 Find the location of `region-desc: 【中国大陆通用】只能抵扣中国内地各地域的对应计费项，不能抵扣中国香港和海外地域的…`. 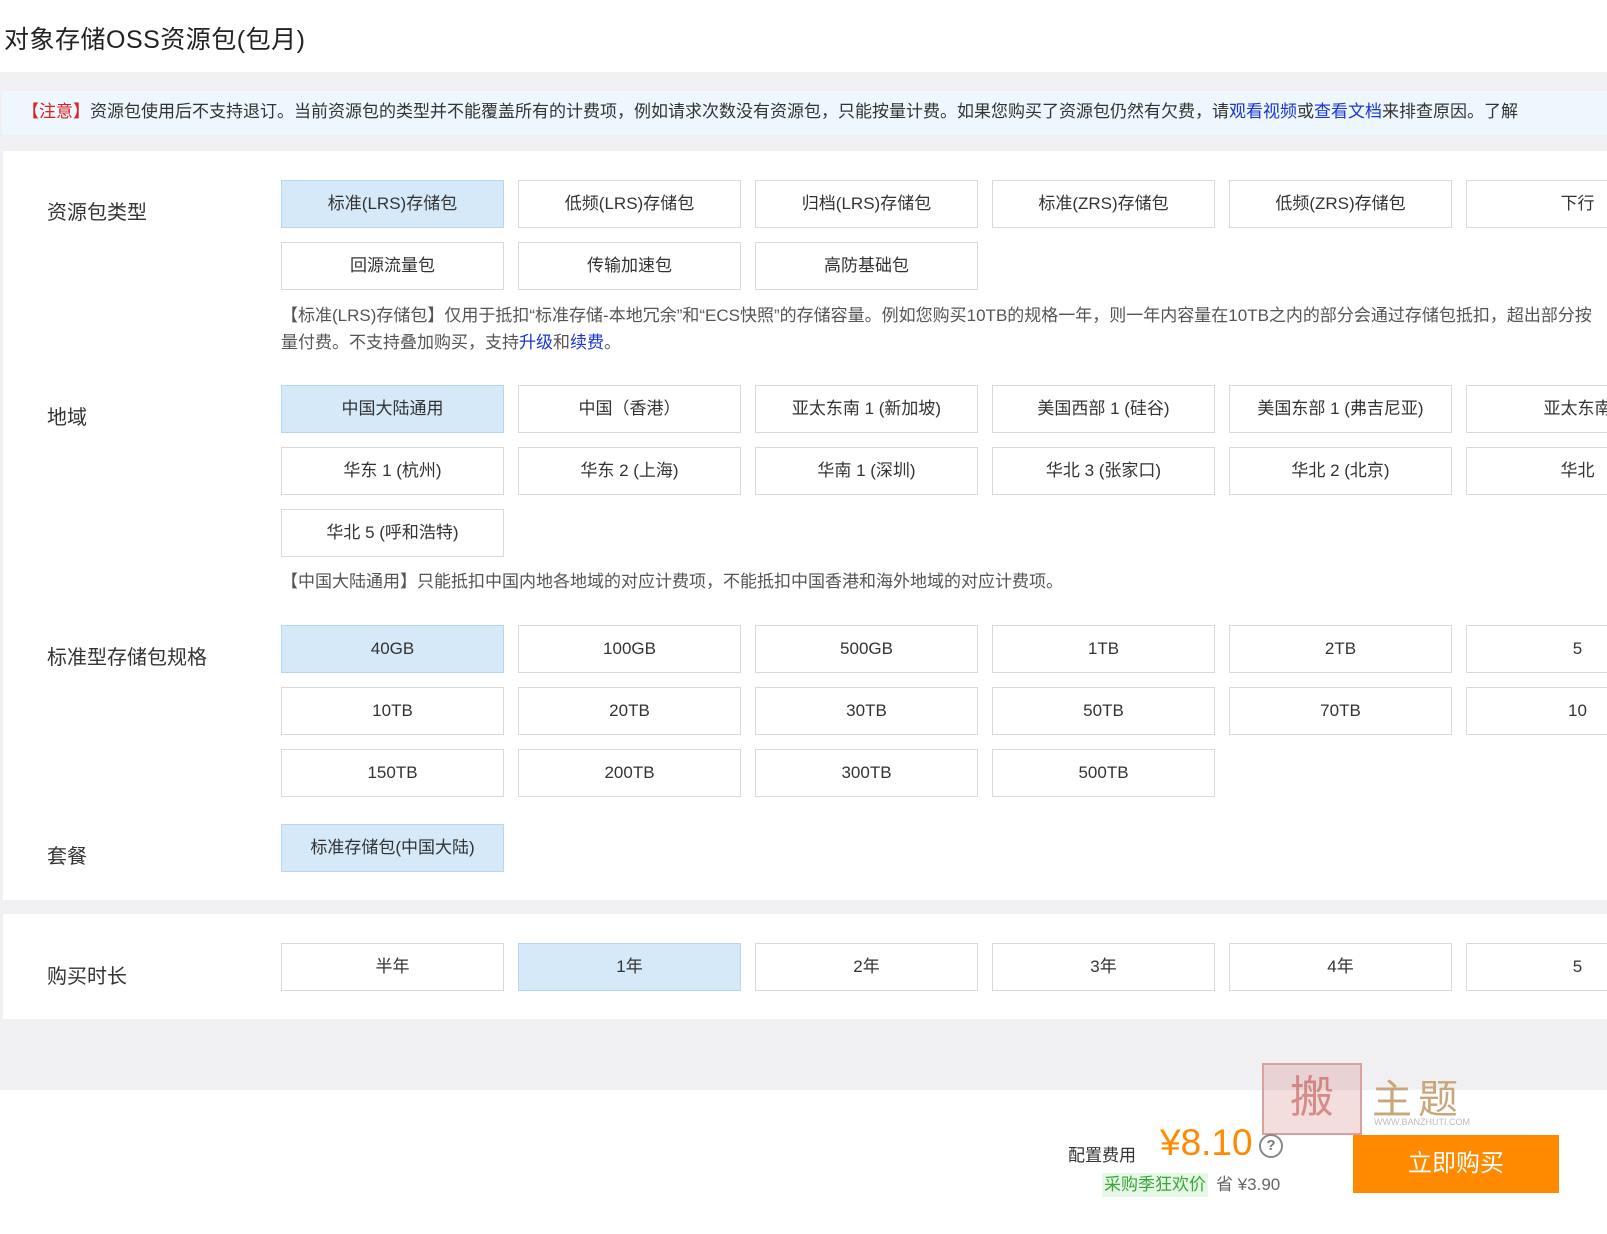

region-desc: 【中国大陆通用】只能抵扣中国内地各地域的对应计费项，不能抵扣中国香港和海外地域的… is located at coordinates (672, 581).